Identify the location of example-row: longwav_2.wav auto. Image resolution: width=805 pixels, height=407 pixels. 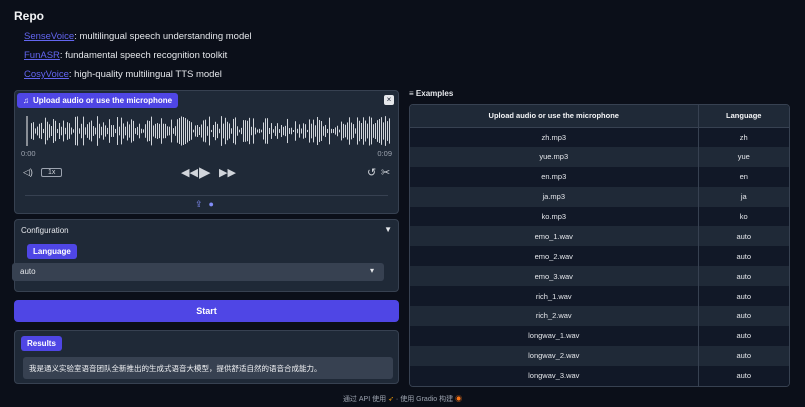
(599, 355).